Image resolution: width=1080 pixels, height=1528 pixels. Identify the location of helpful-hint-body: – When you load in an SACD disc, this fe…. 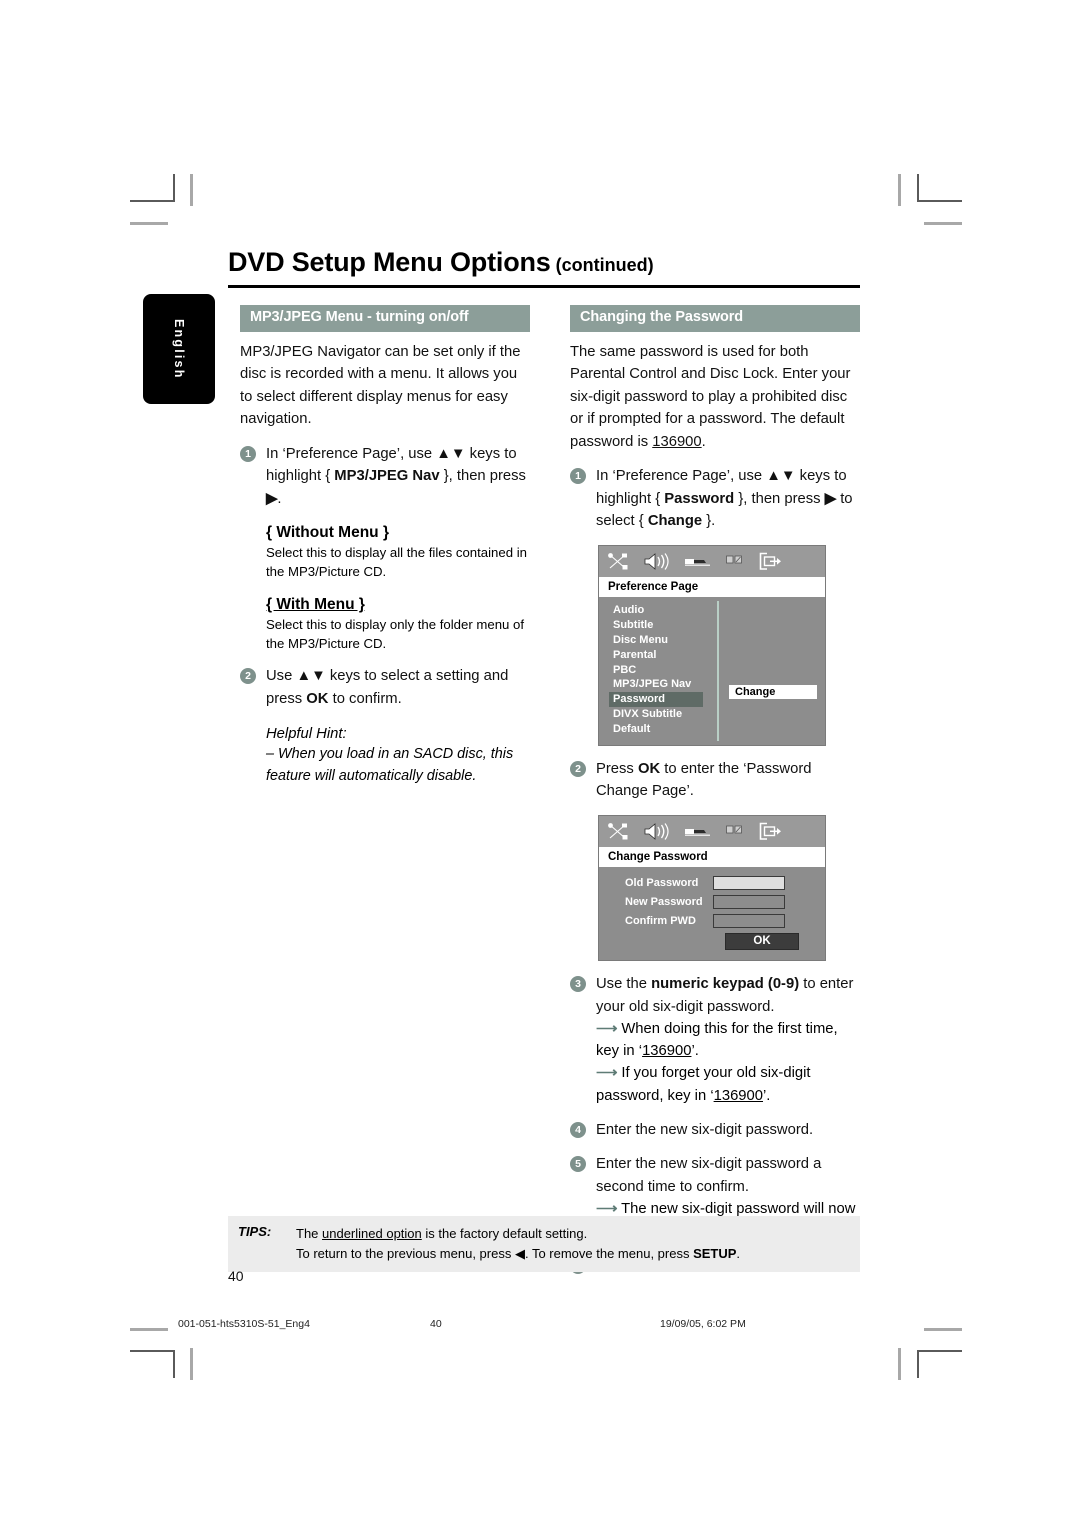
(390, 765).